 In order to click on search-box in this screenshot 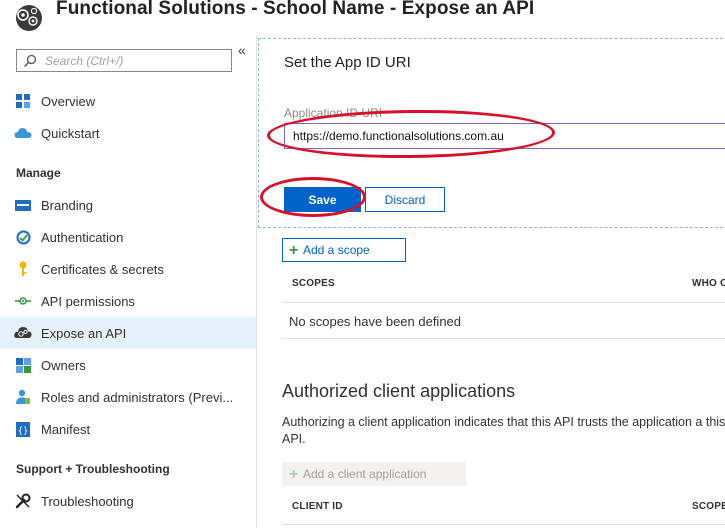, I will do `click(124, 60)`.